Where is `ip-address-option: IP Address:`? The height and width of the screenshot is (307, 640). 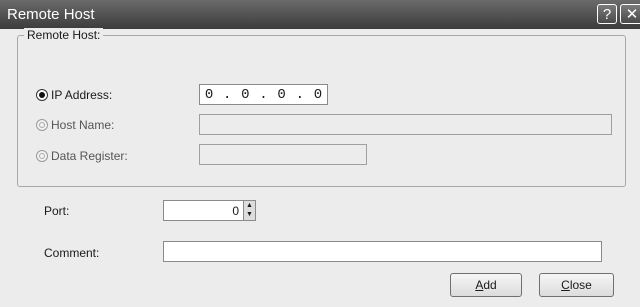
ip-address-option: IP Address: is located at coordinates (74, 95).